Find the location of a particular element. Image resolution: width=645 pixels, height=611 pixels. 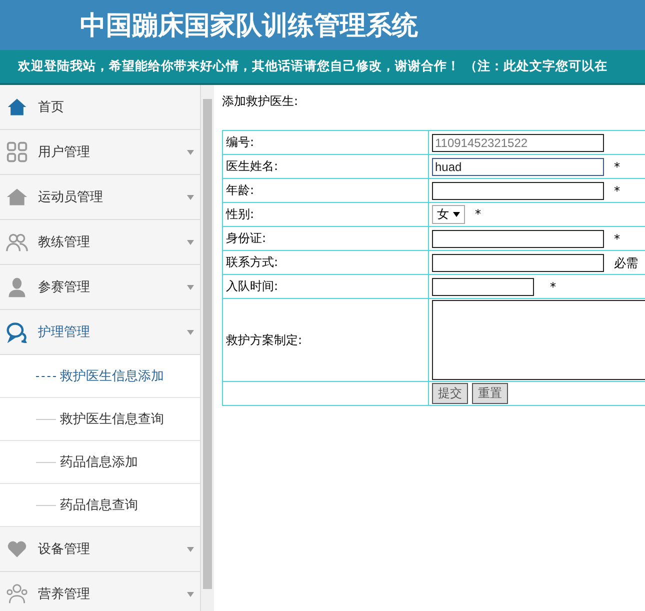

people-icon is located at coordinates (17, 594).